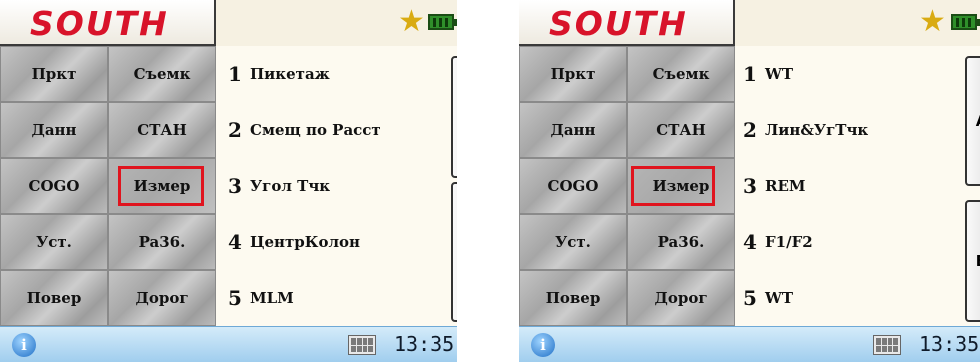  Describe the element at coordinates (275, 74) in the screenshot. I see `menu-item-1: 1 Пикетаж` at that location.